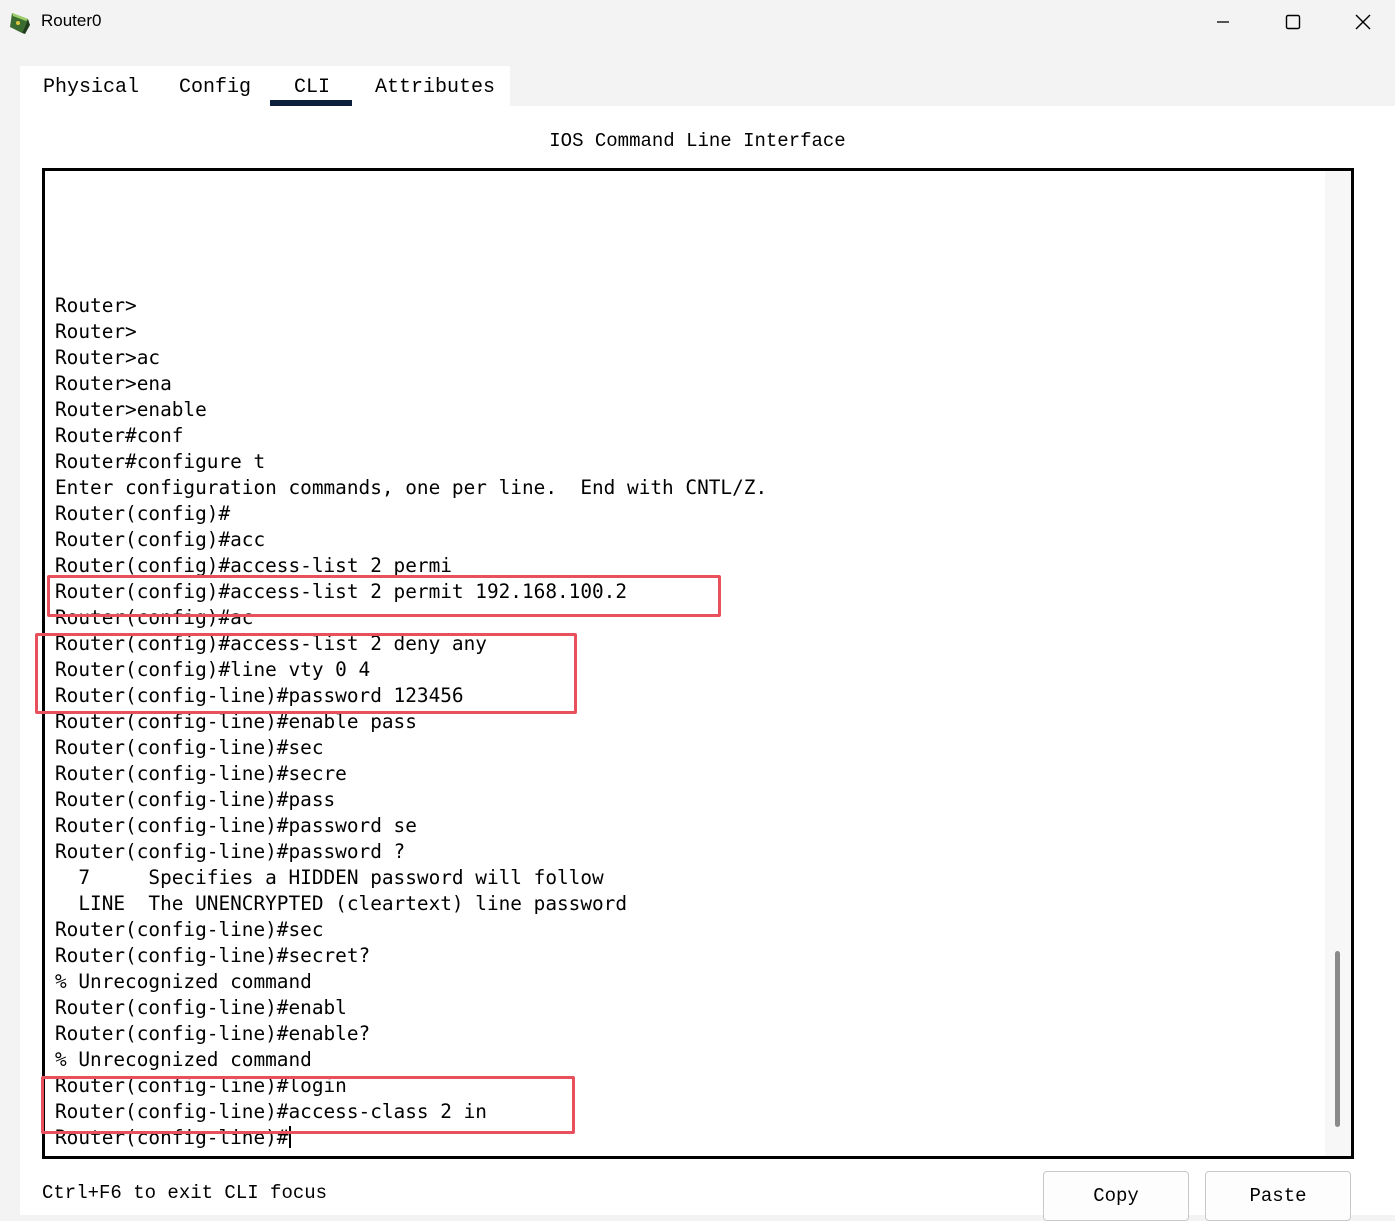 The width and height of the screenshot is (1395, 1221). What do you see at coordinates (411, 774) in the screenshot?
I see `terminal-line: Router(config-line)#secre` at bounding box center [411, 774].